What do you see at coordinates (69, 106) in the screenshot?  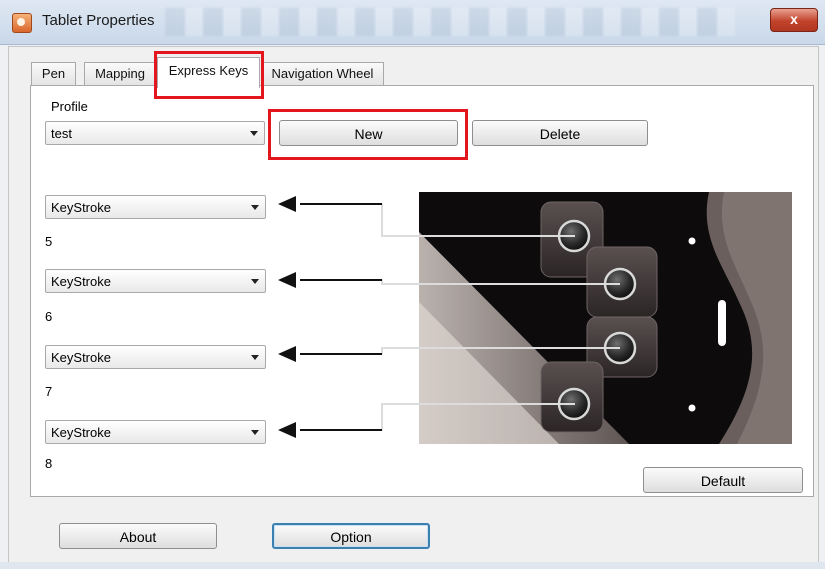 I see `profile-group-label: Profile` at bounding box center [69, 106].